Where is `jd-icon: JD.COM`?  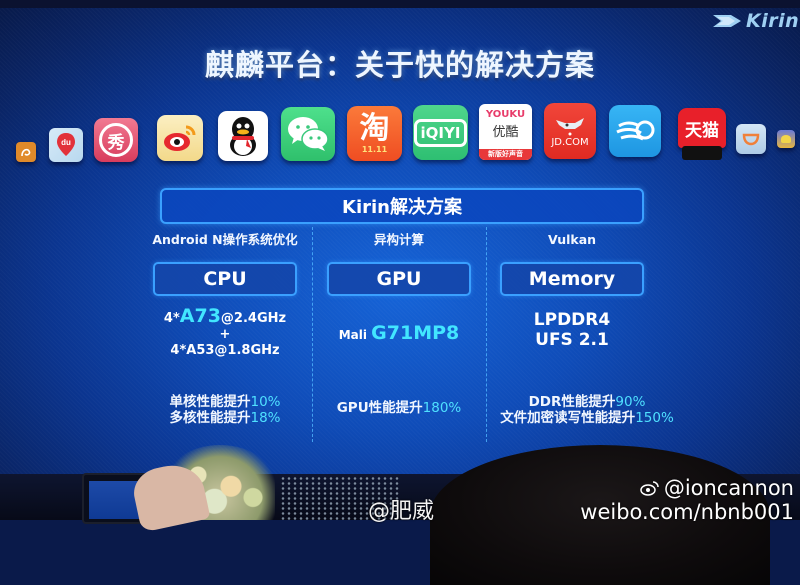
jd-icon: JD.COM is located at coordinates (570, 131).